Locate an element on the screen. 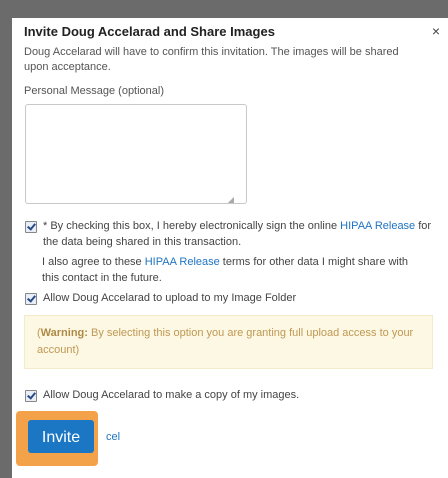 This screenshot has width=448, height=478. copy-checkbox is located at coordinates (31, 396).